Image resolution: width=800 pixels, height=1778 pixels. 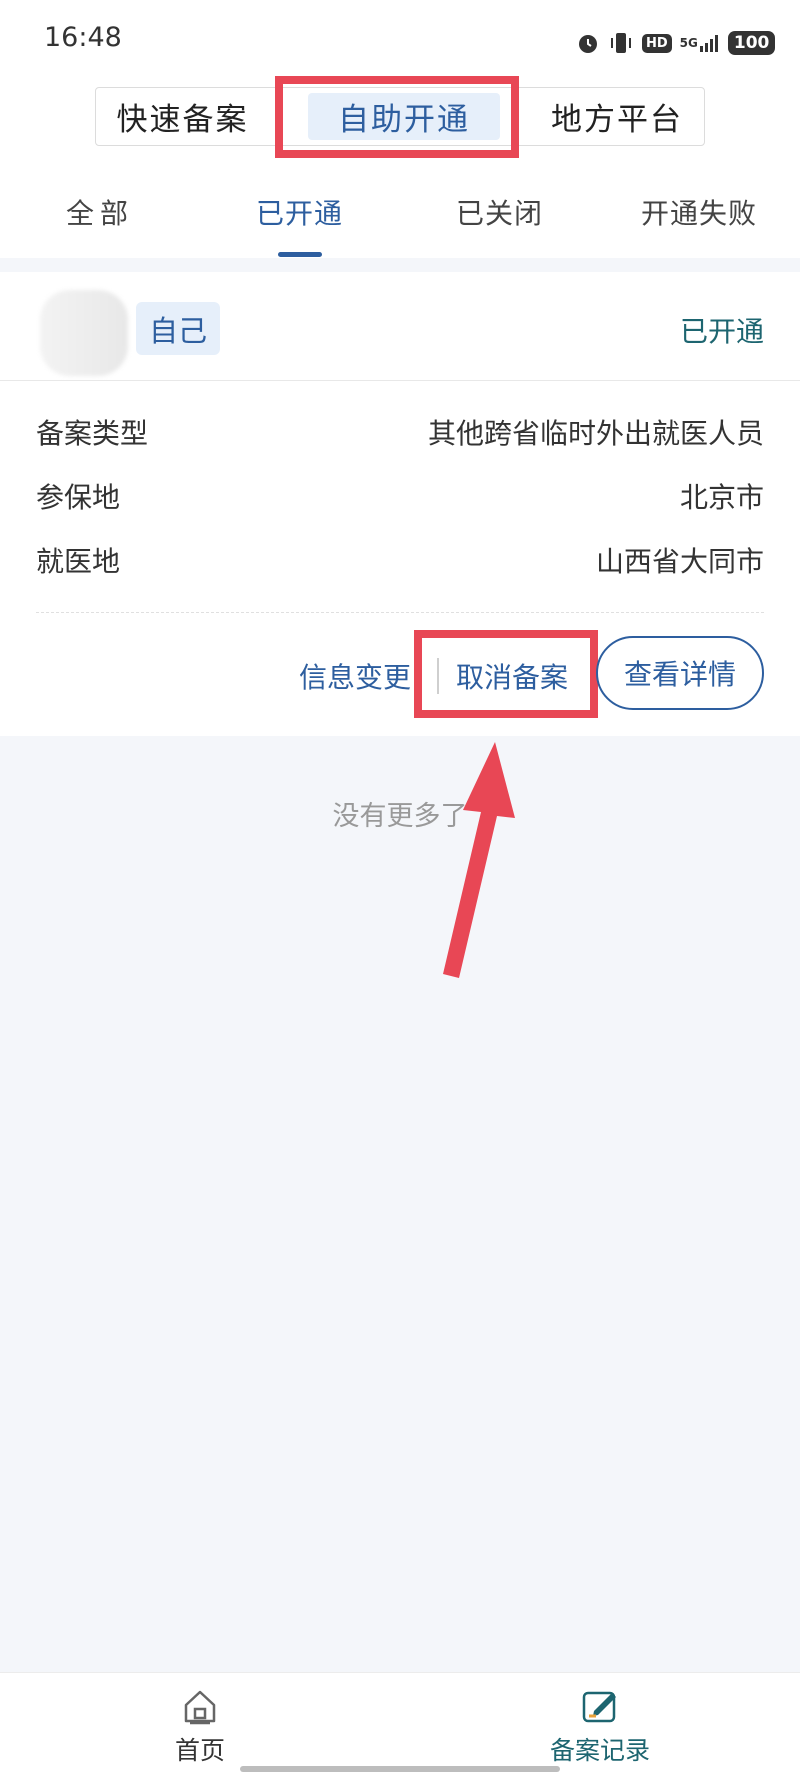 I want to click on segment-quick-filing: 快速备案, so click(x=182, y=116).